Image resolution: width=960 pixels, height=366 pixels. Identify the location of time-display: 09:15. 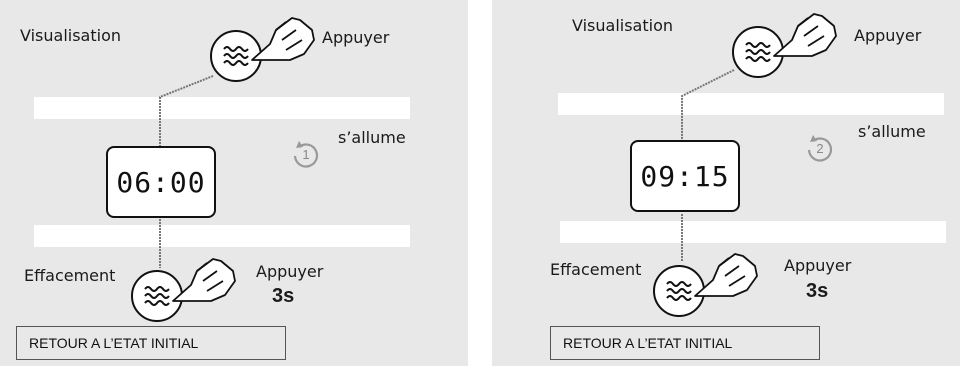
(685, 176).